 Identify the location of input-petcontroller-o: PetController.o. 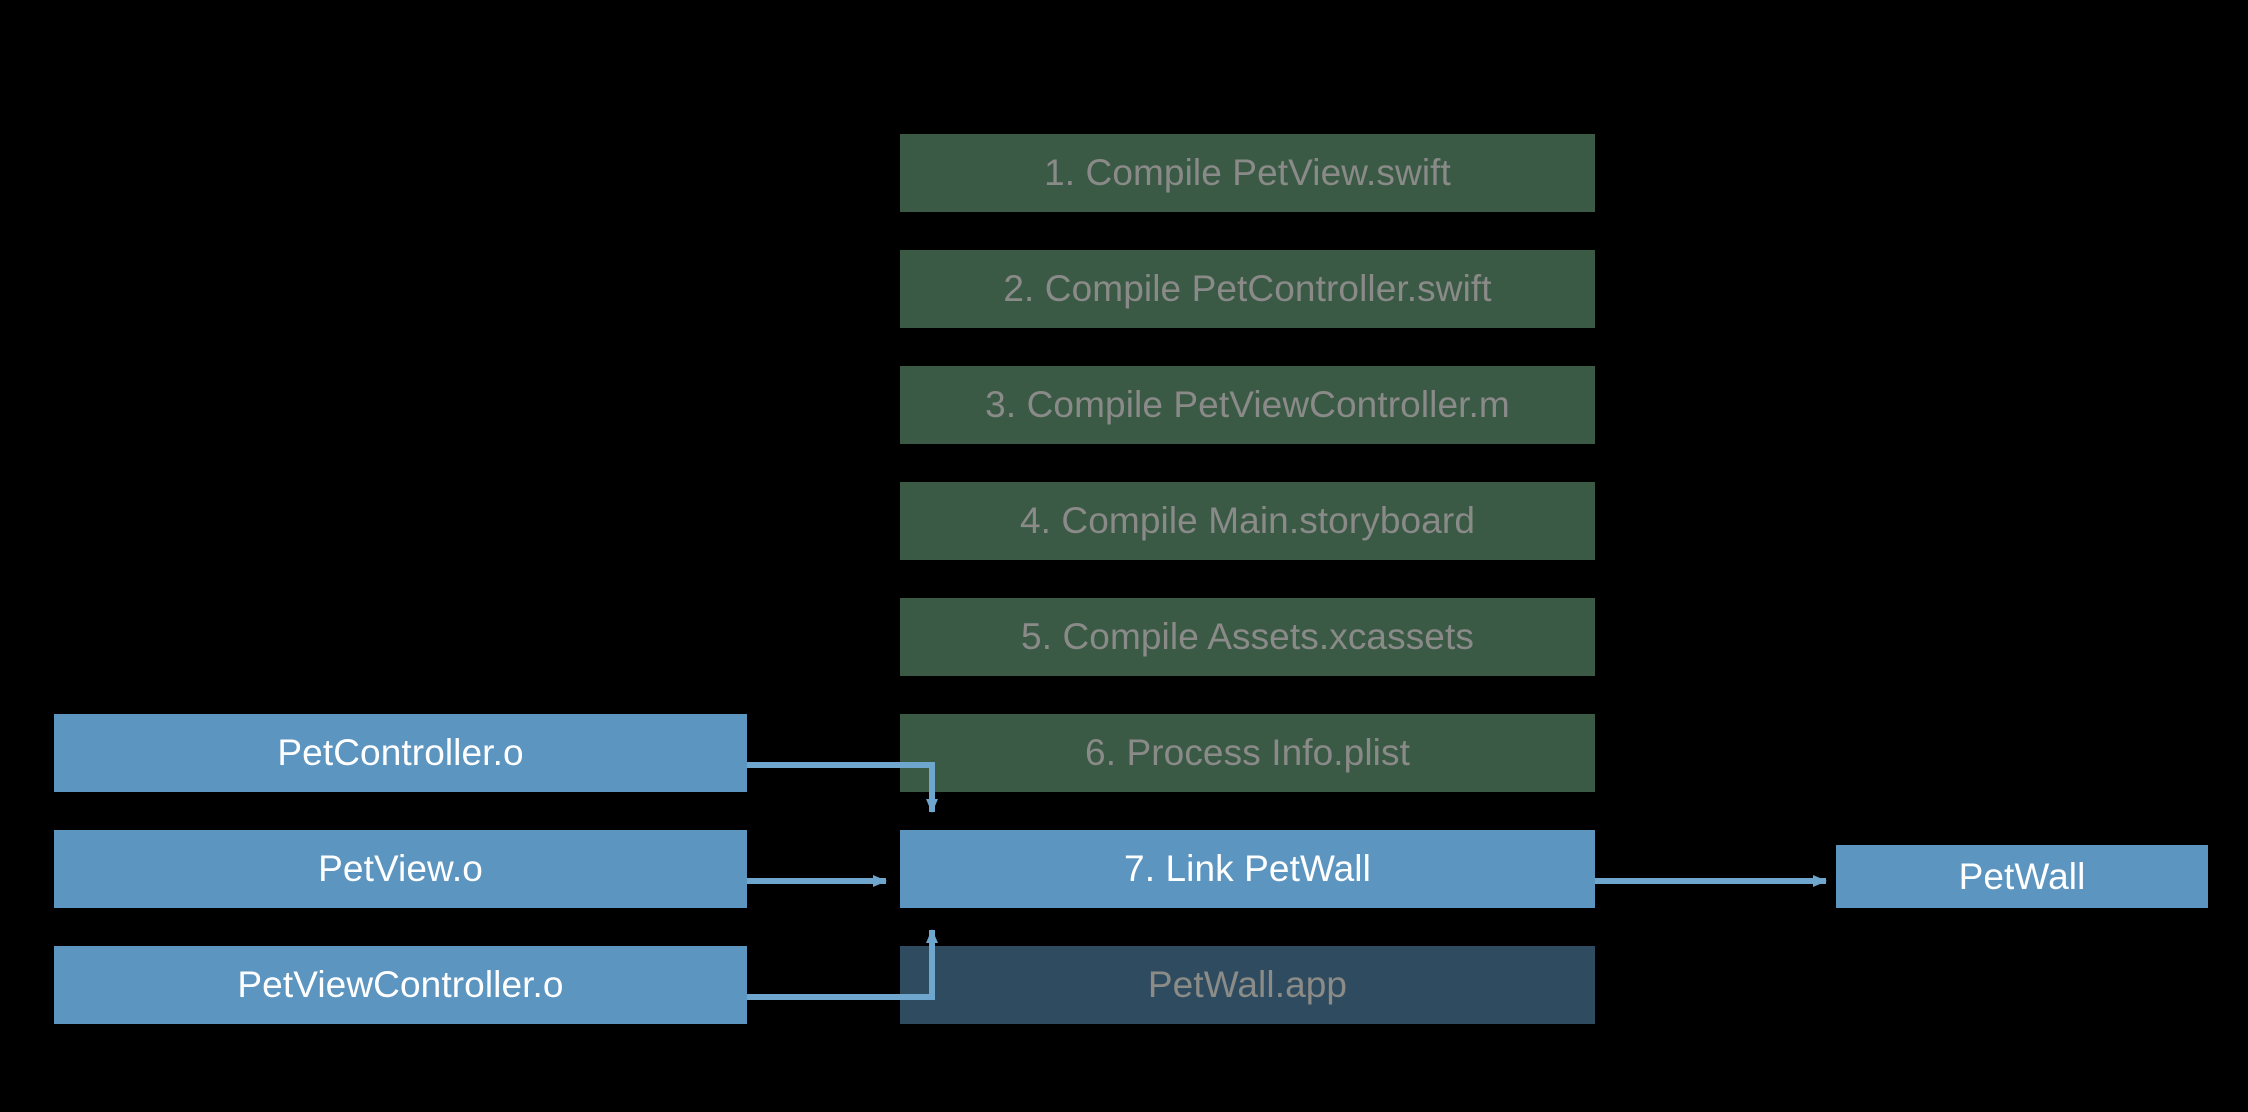
(400, 753).